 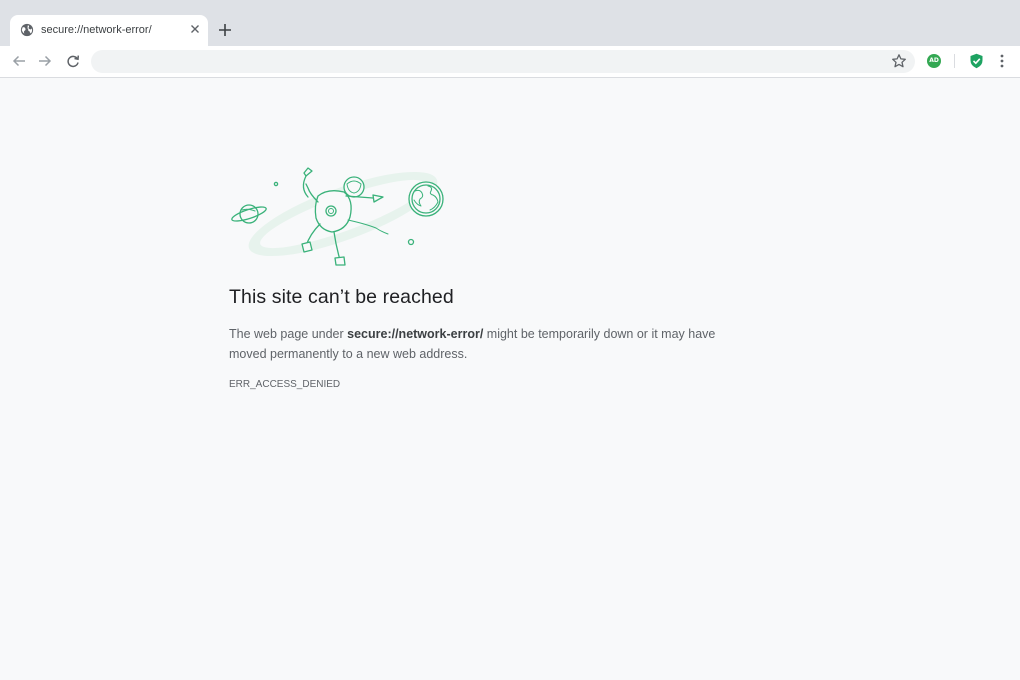 I want to click on star-icon, so click(x=899, y=61).